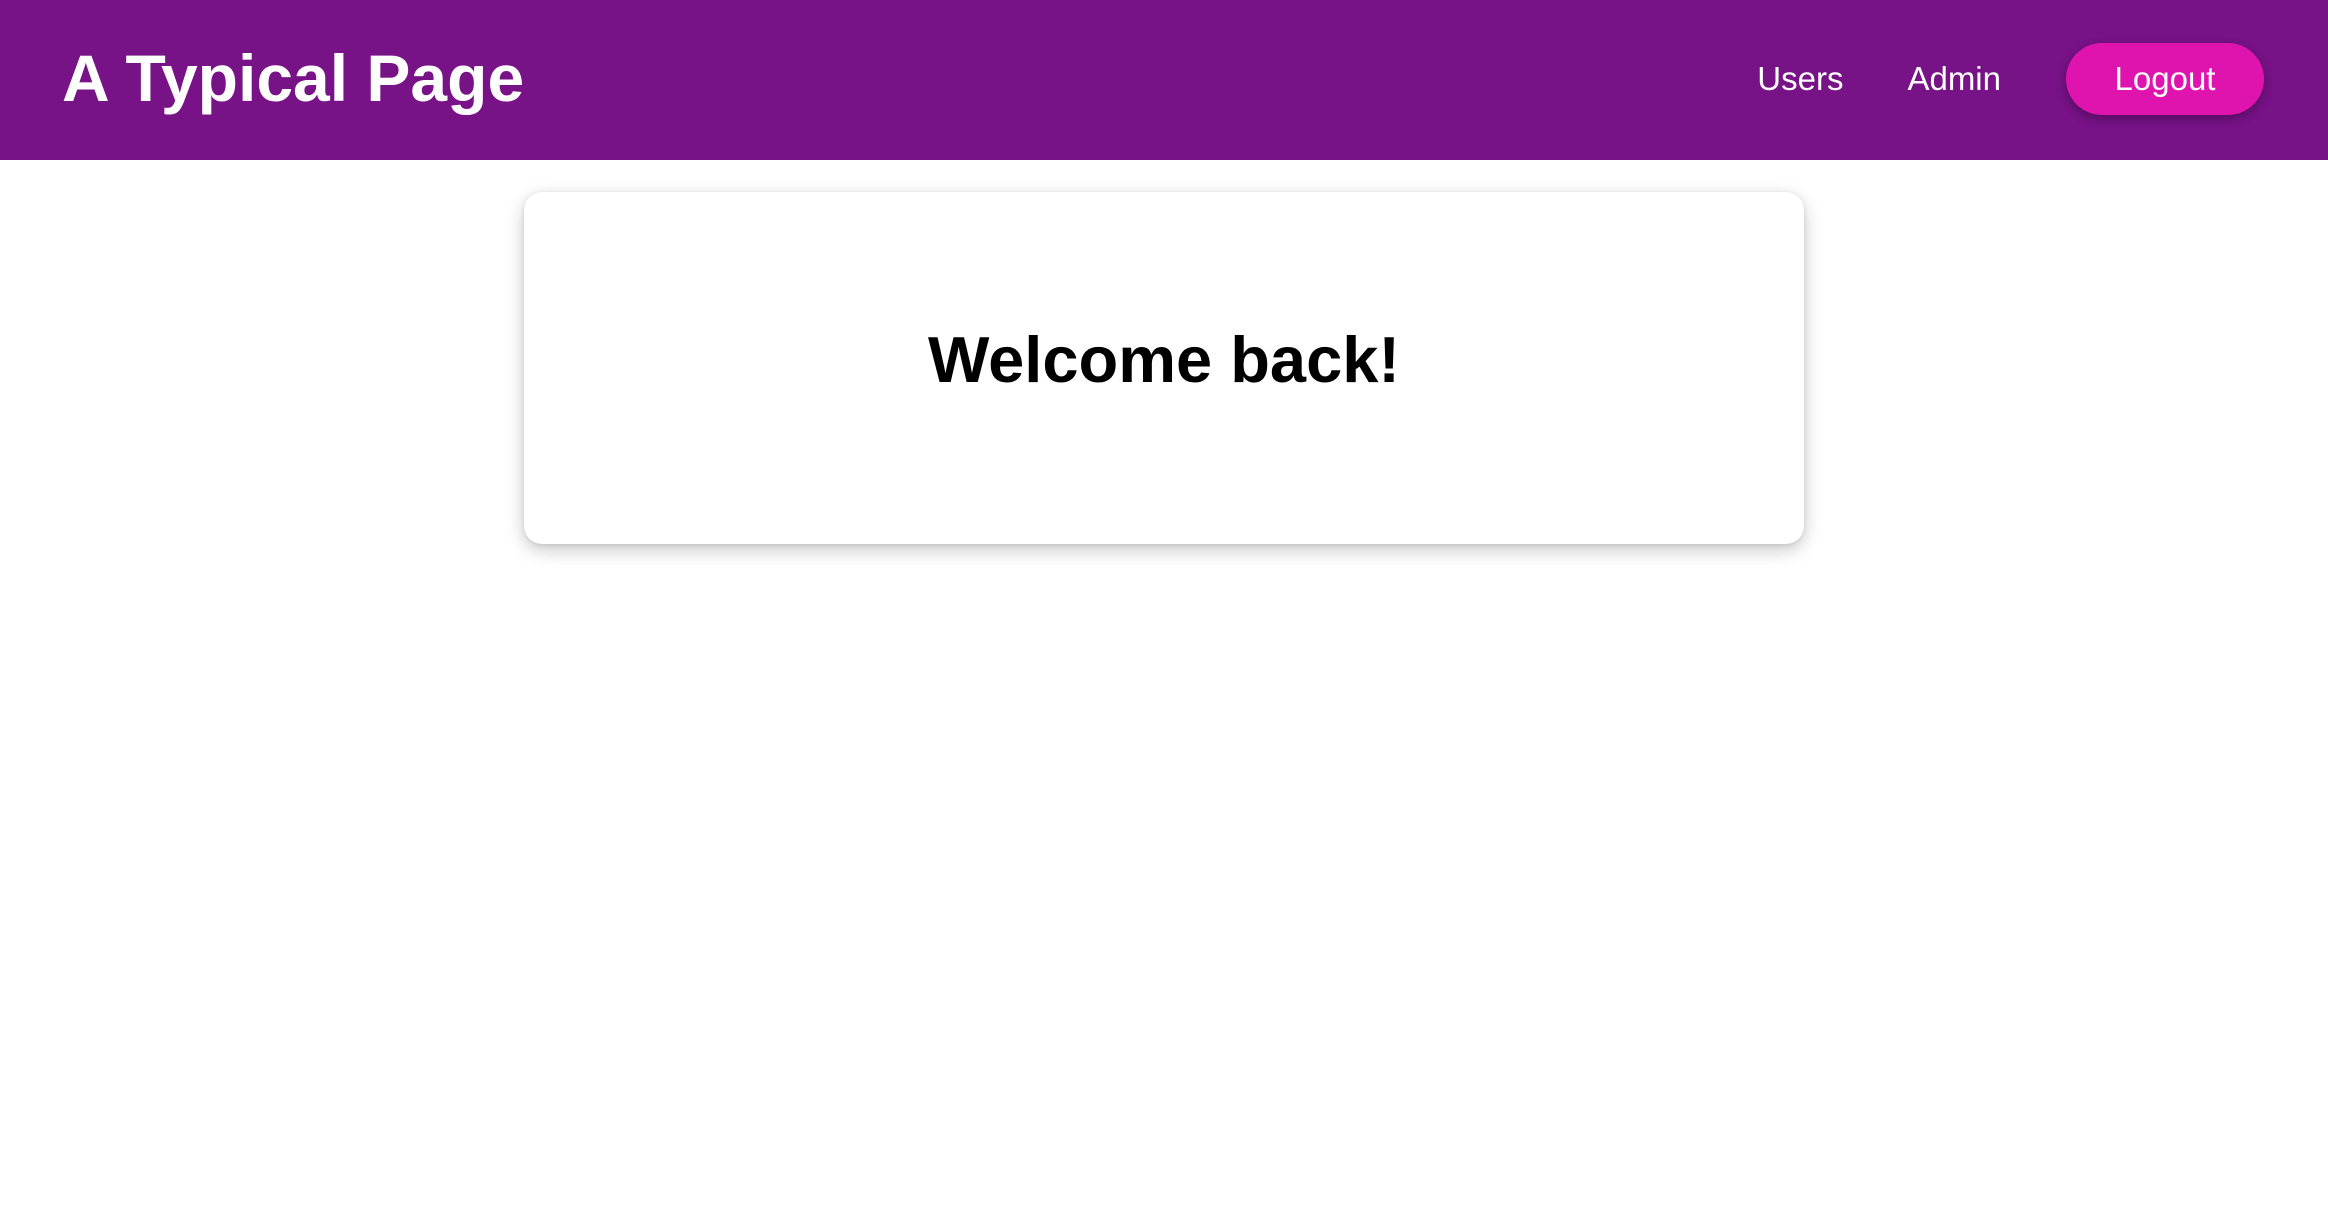 This screenshot has height=1224, width=2328. Describe the element at coordinates (2165, 79) in the screenshot. I see `logout-button: Logout` at that location.